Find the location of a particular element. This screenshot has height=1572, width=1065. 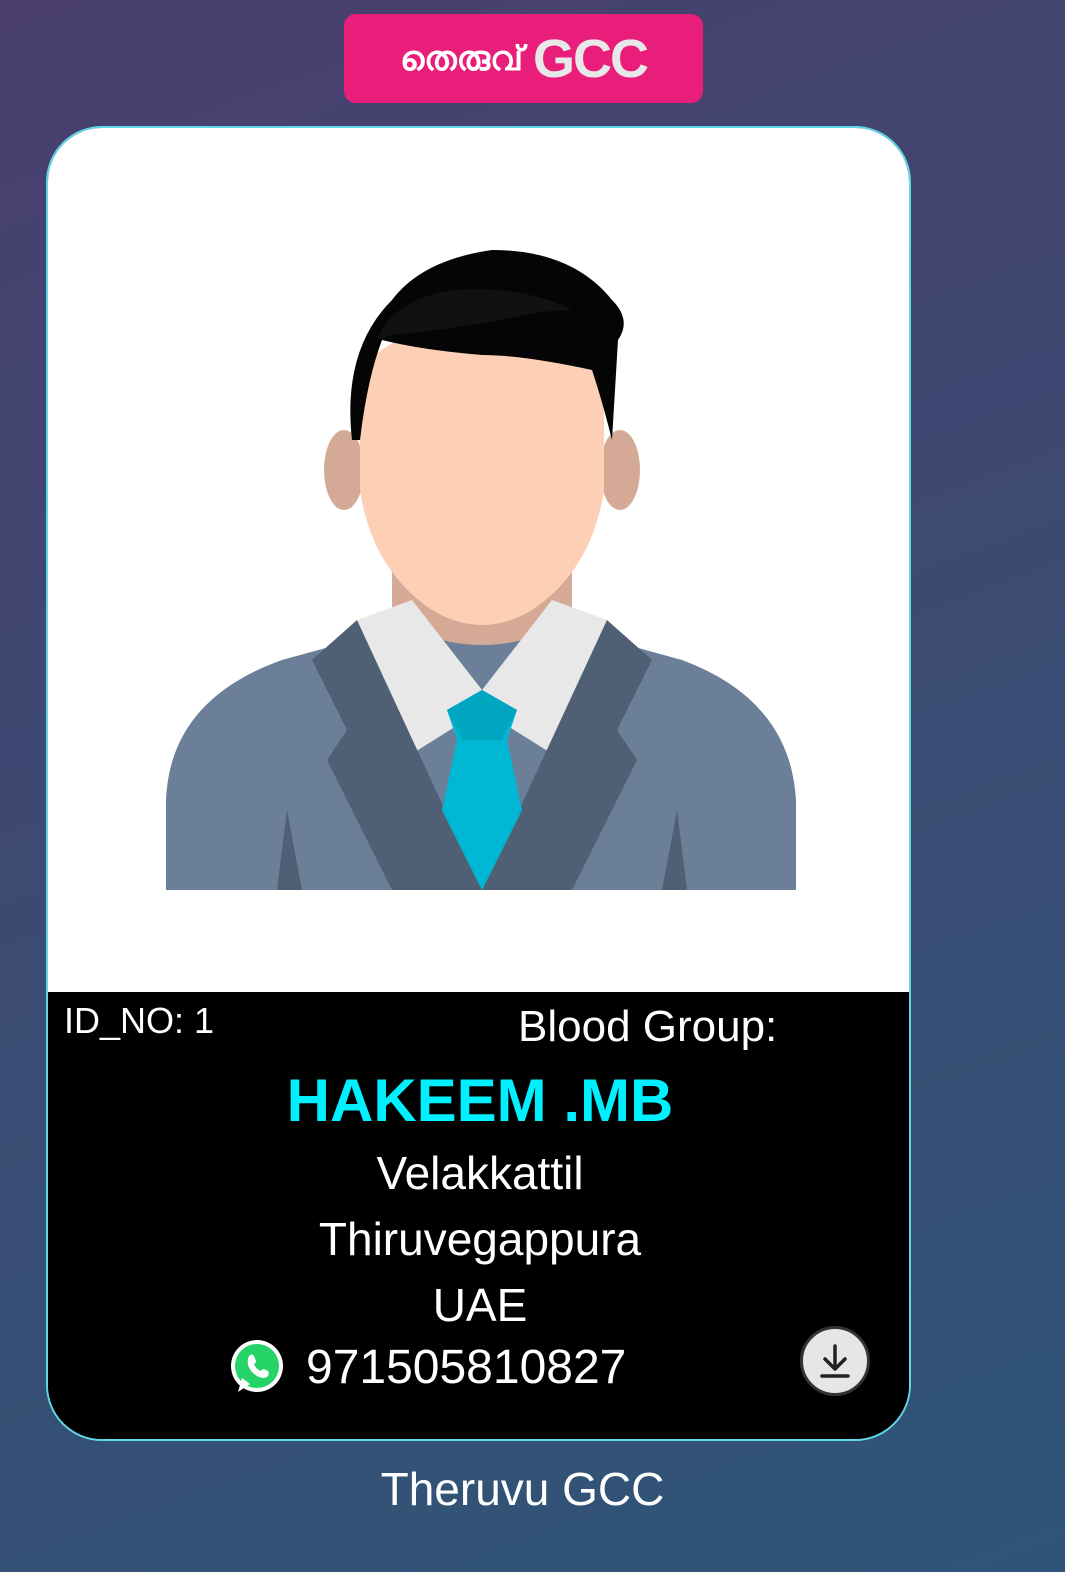

blood-group-label: Blood Group: is located at coordinates (648, 1026).